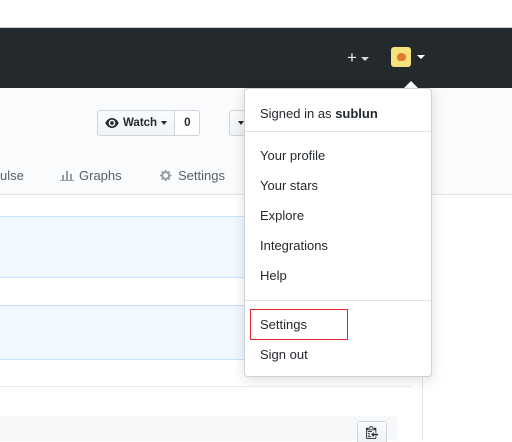 This screenshot has height=442, width=512. What do you see at coordinates (358, 58) in the screenshot?
I see `create-new-button: +` at bounding box center [358, 58].